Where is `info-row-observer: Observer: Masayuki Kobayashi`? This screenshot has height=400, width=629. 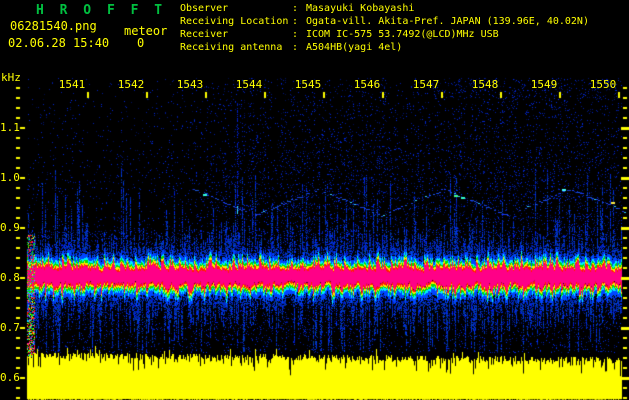 info-row-observer: Observer: Masayuki Kobayashi is located at coordinates (384, 8).